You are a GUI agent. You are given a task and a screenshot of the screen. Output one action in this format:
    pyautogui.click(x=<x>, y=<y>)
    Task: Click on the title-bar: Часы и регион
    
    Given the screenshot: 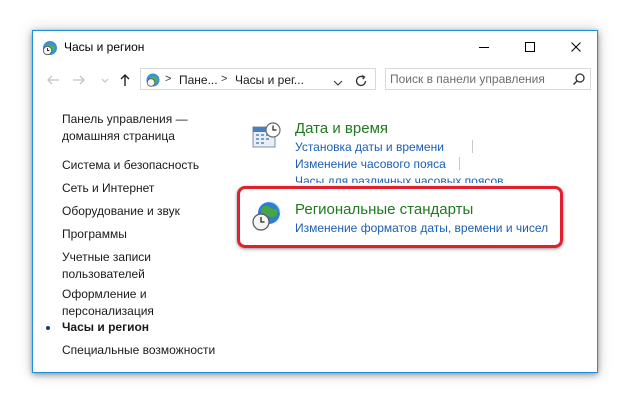 What is the action you would take?
    pyautogui.click(x=315, y=47)
    